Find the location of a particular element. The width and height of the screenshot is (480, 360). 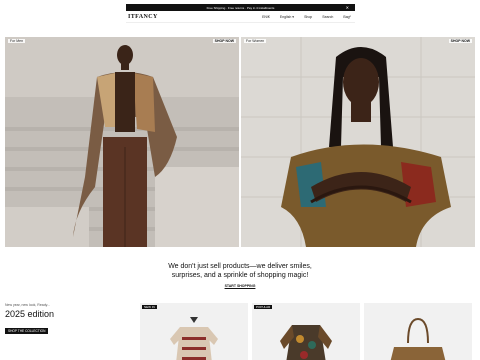

header-links: EN/€ English ▾ Shop Search Bag⁰ is located at coordinates (306, 17).